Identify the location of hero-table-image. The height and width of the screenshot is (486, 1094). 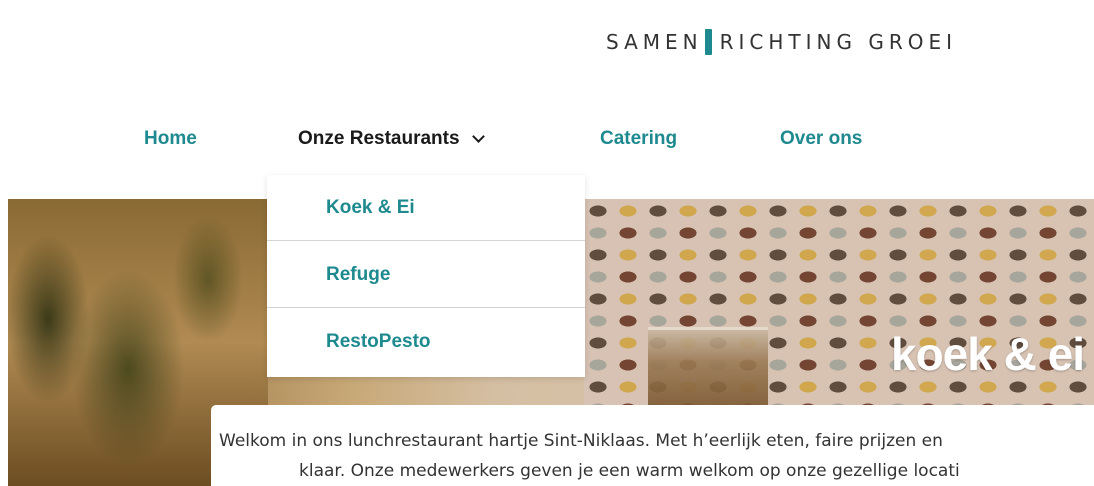
(708, 368).